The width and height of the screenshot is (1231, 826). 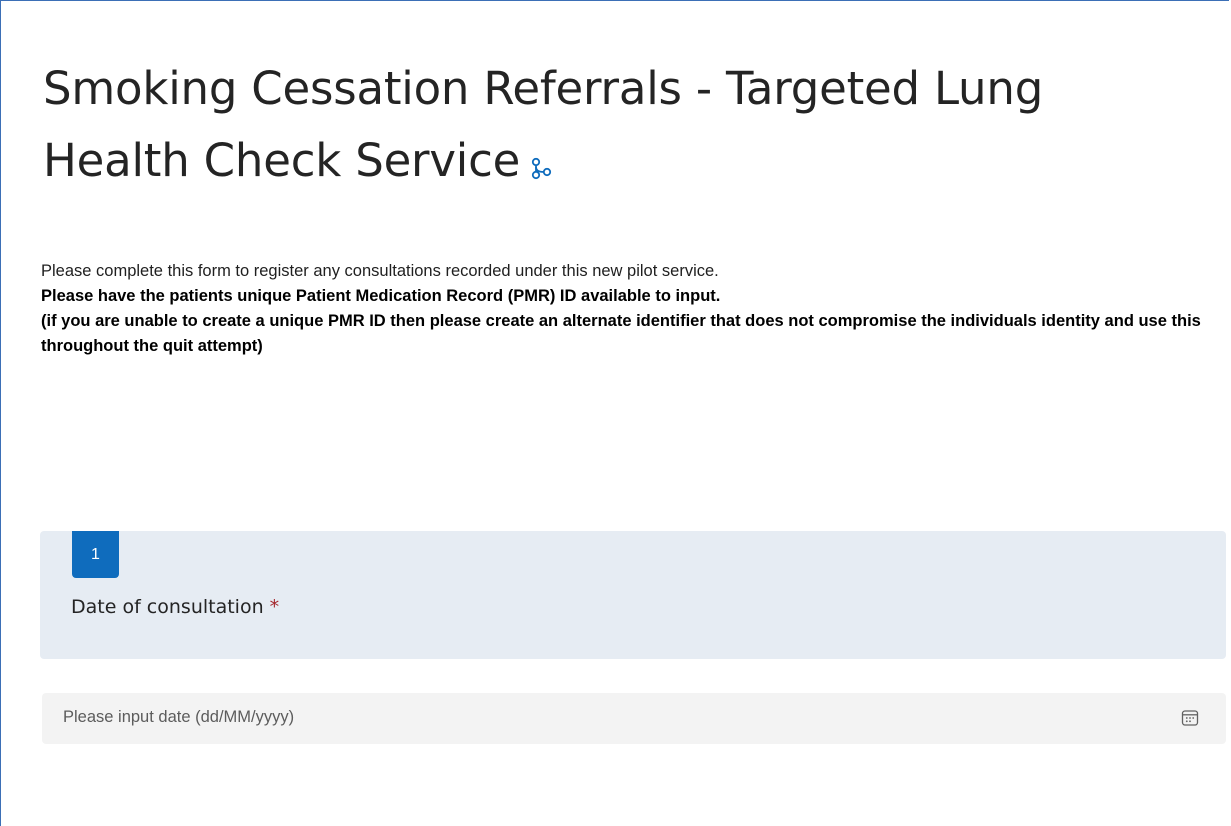 I want to click on consultation-date-input: Please input date (dd/MM/yyyy), so click(x=634, y=718).